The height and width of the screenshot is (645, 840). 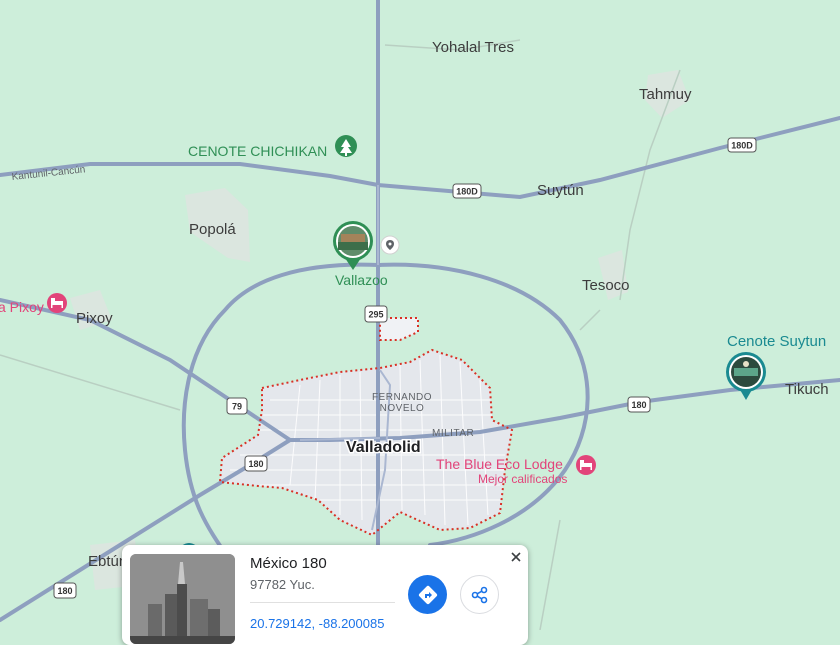 I want to click on place-tahmuy: Tahmuy, so click(x=665, y=94).